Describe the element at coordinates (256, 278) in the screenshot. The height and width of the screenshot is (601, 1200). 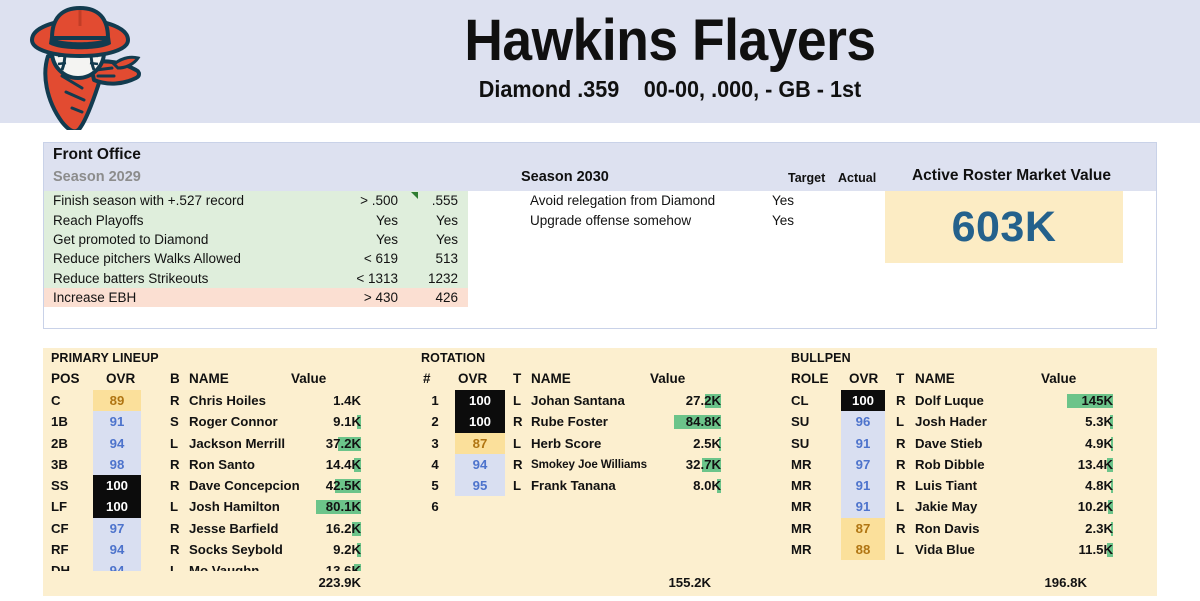
I see `goal-row: Reduce batters Strikeouts < 1313 1232` at that location.